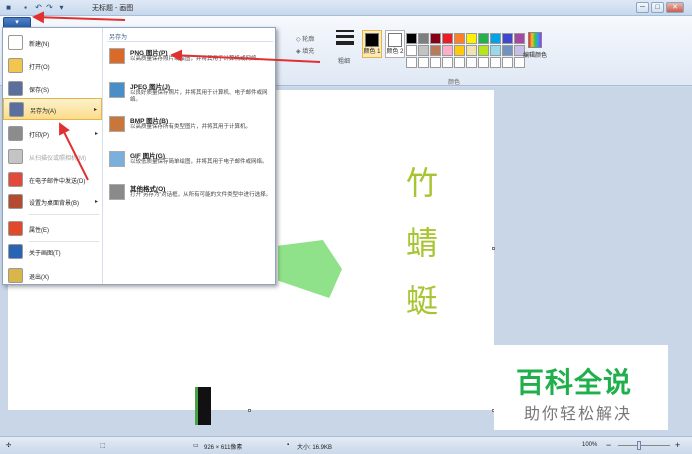 The width and height of the screenshot is (692, 454). What do you see at coordinates (315, 448) in the screenshot?
I see `file-size: 大小: 16.9KB` at bounding box center [315, 448].